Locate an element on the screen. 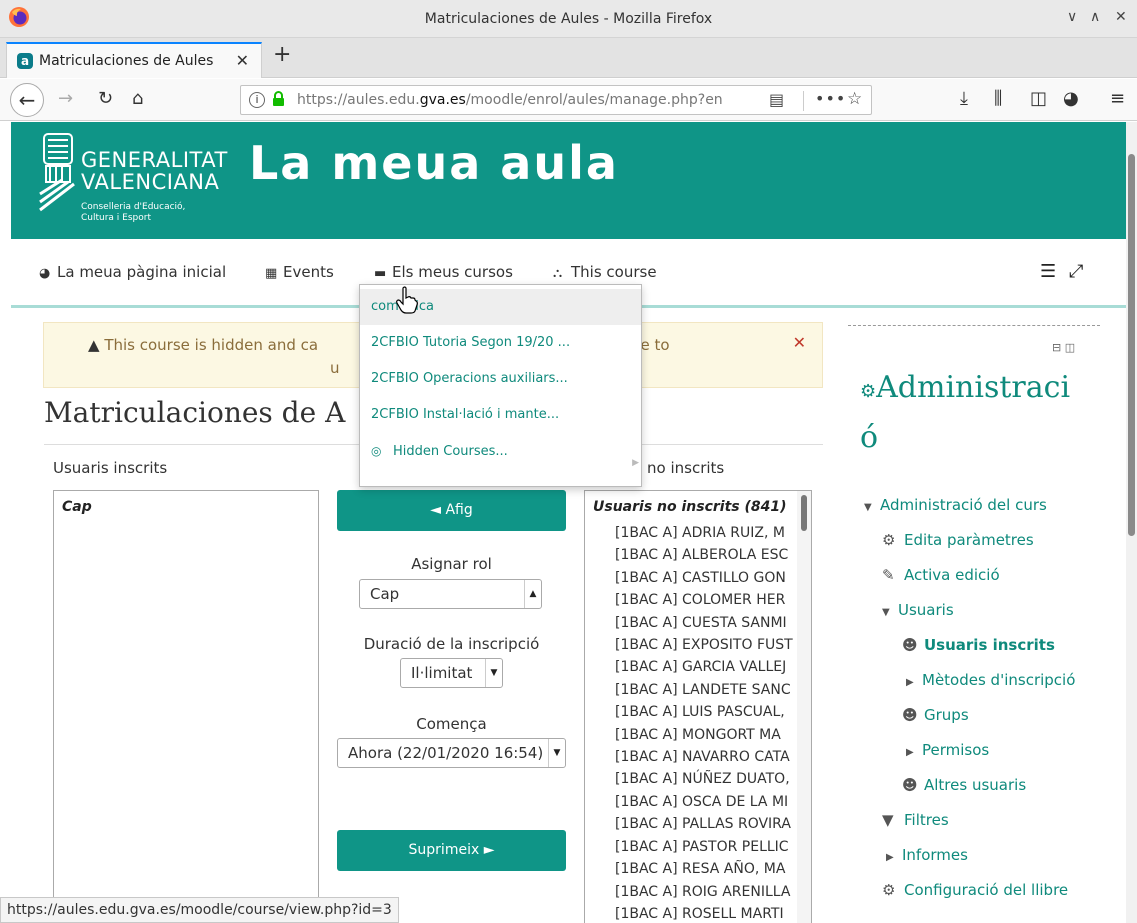 Image resolution: width=1137 pixels, height=923 pixels. dashboard-icon: ◕ is located at coordinates (45, 273).